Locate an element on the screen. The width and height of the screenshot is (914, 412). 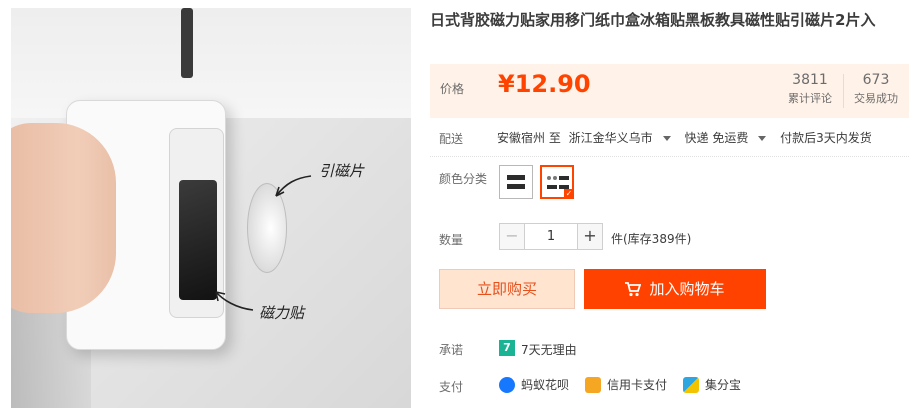
shipping-method: 快递 免运费 is located at coordinates (717, 138).